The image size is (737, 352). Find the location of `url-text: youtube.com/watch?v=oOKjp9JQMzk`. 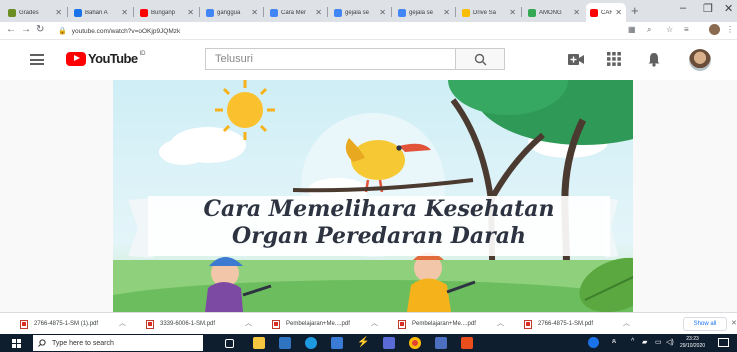

url-text: youtube.com/watch?v=oOKjp9JQMzk is located at coordinates (126, 31).